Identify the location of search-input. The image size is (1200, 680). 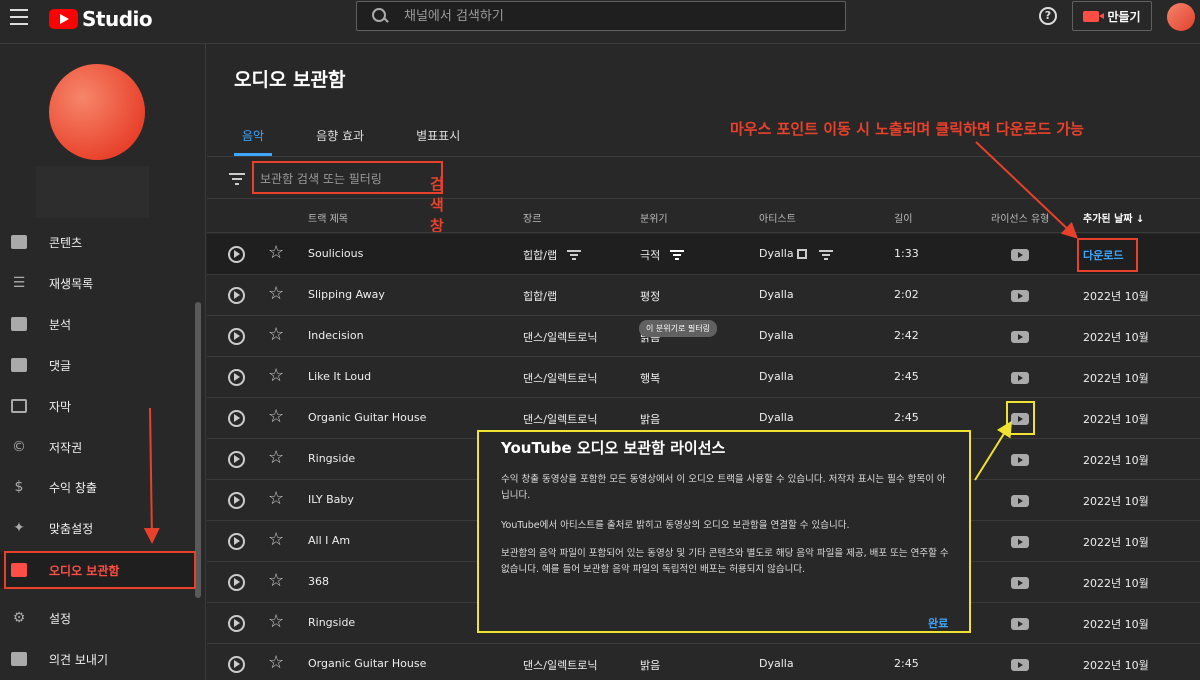
(604, 16).